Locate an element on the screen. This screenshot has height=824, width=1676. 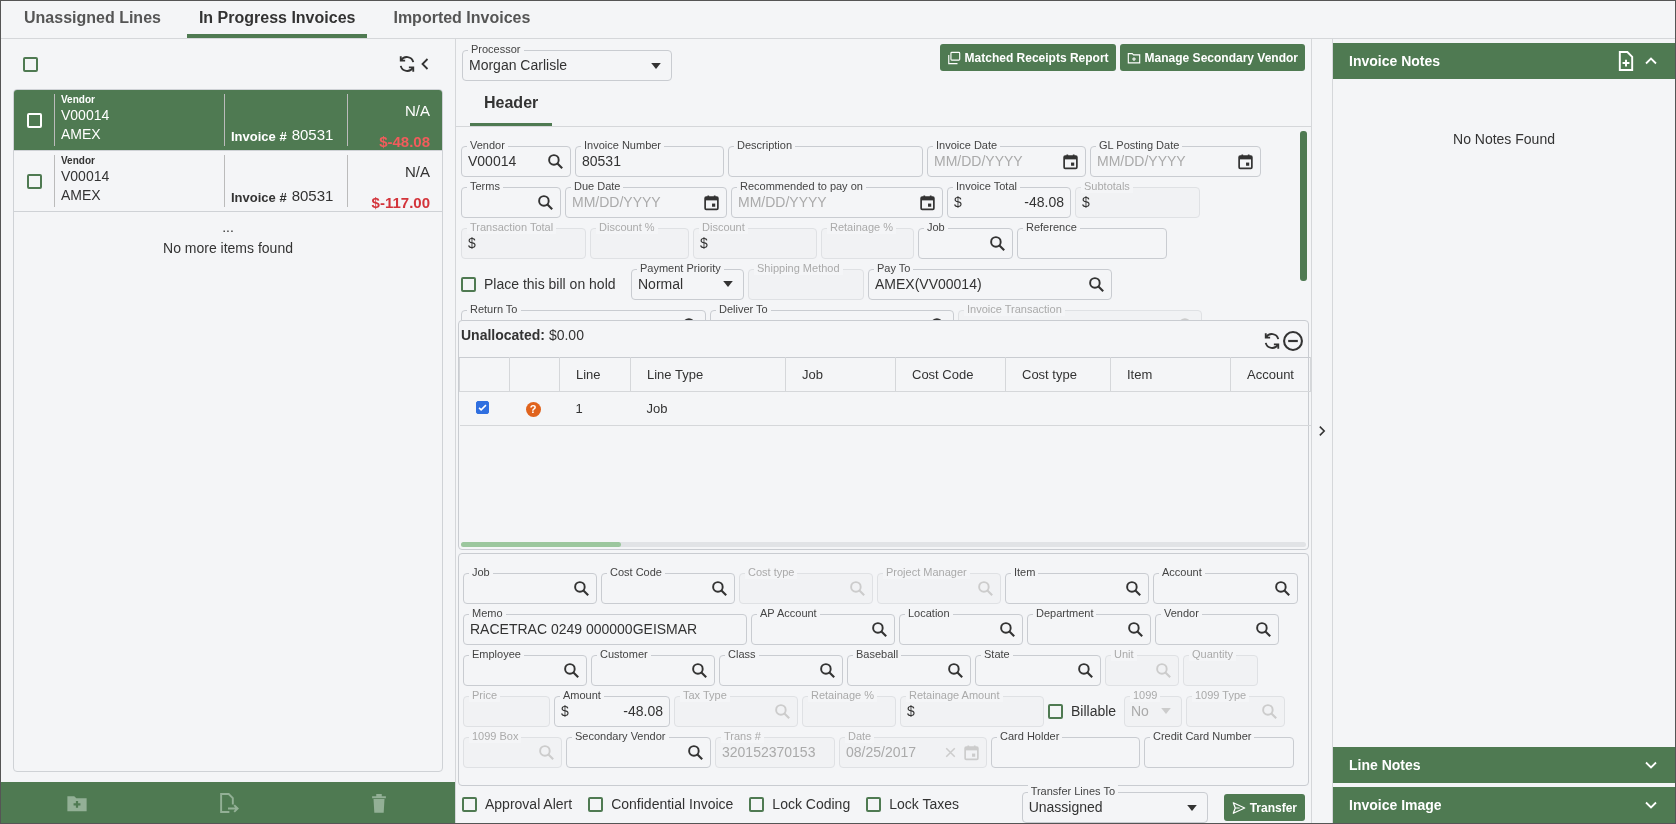
column-header: Line is located at coordinates (595, 374).